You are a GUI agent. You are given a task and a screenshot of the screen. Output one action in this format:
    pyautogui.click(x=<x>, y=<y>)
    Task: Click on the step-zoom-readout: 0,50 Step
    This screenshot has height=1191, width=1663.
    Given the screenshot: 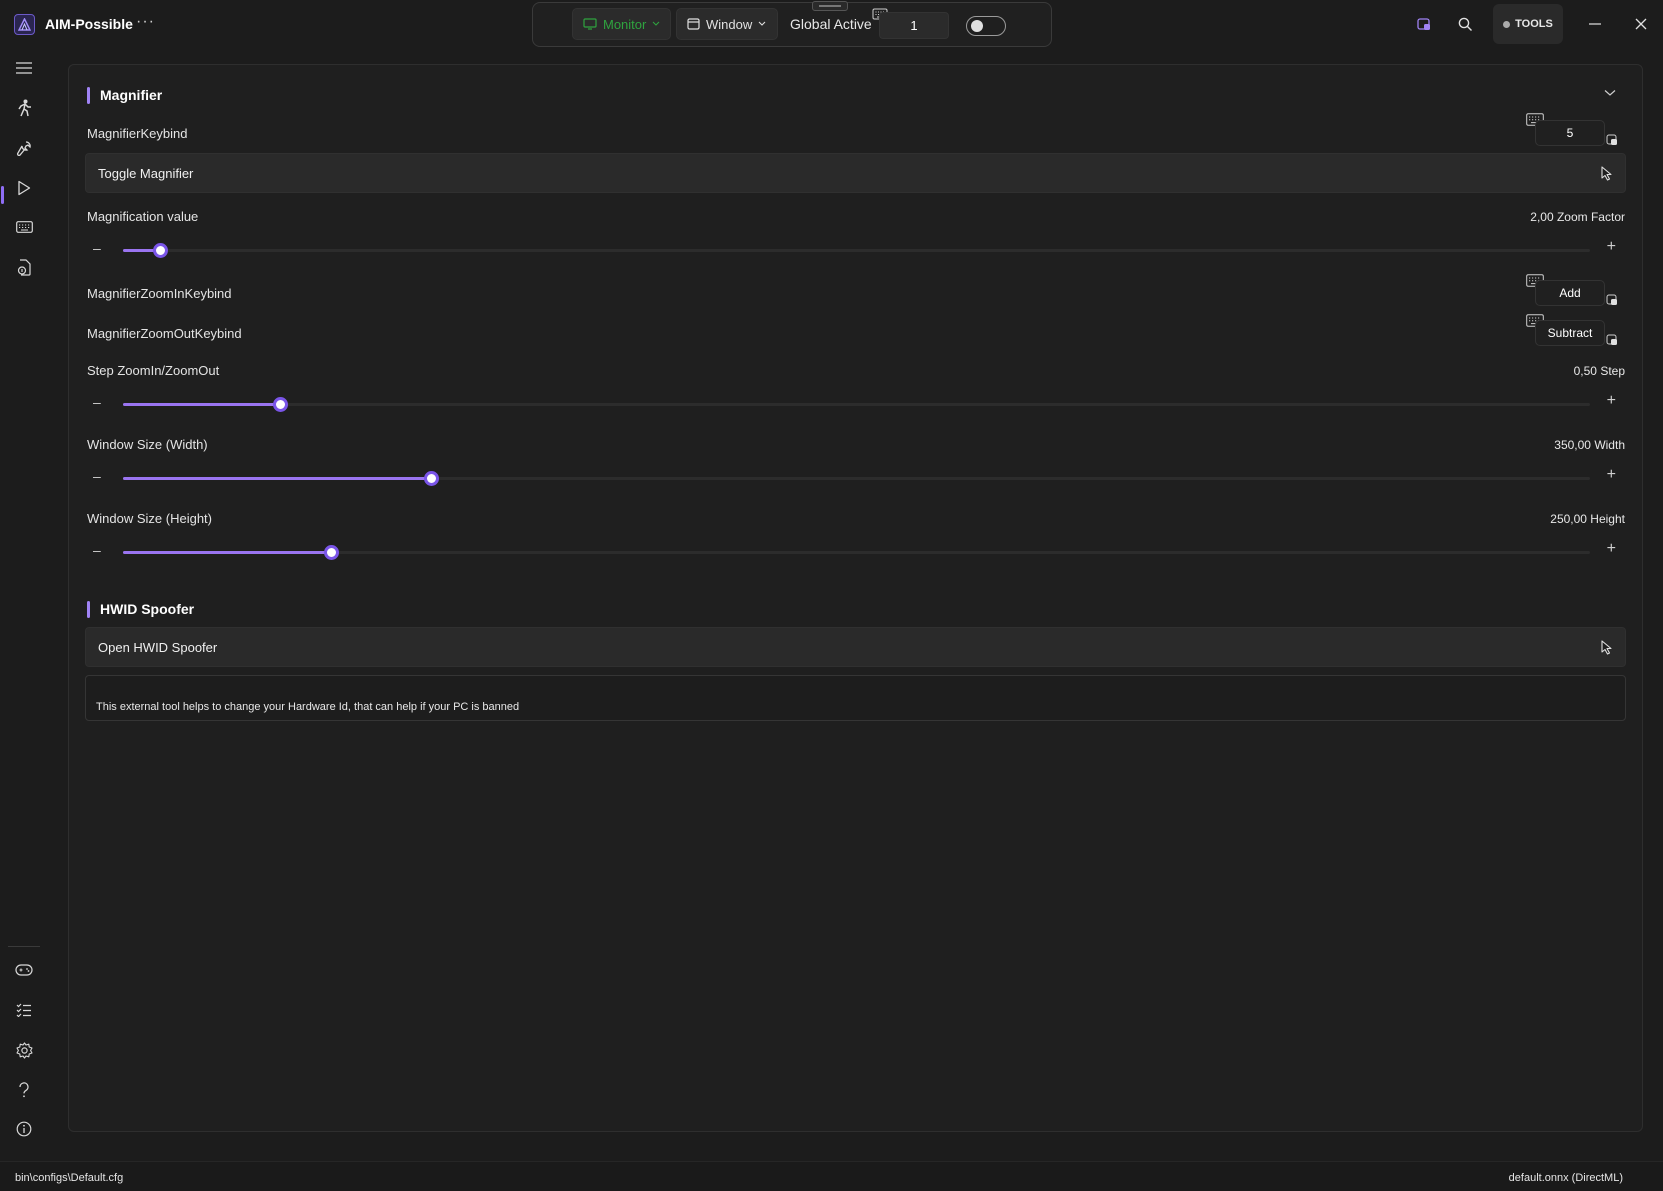 What is the action you would take?
    pyautogui.click(x=1599, y=371)
    